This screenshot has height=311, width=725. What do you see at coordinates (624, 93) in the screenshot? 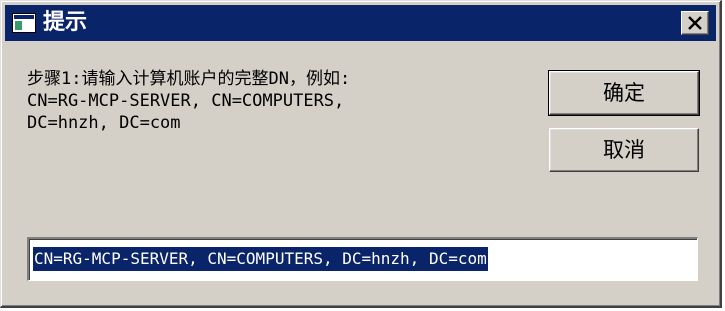
I see `ok-button: 确定` at bounding box center [624, 93].